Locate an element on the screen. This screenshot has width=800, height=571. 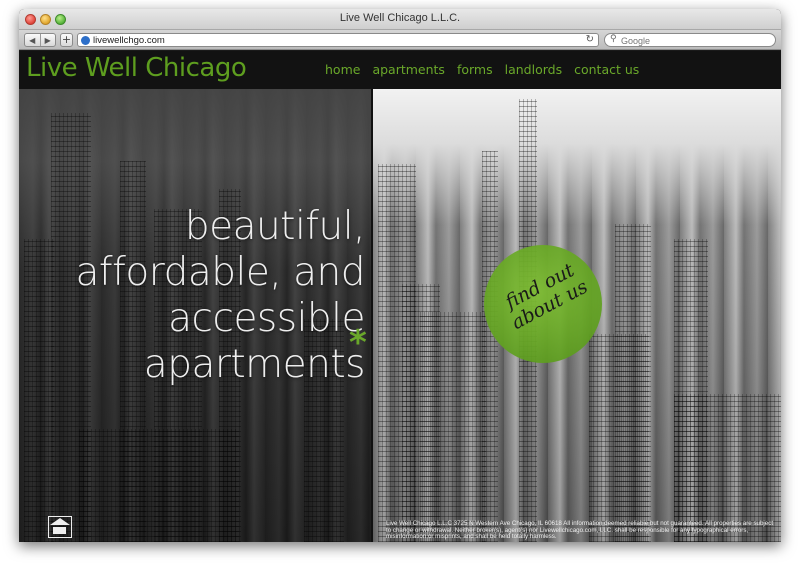
nav-contact-us: contact us is located at coordinates (606, 69).